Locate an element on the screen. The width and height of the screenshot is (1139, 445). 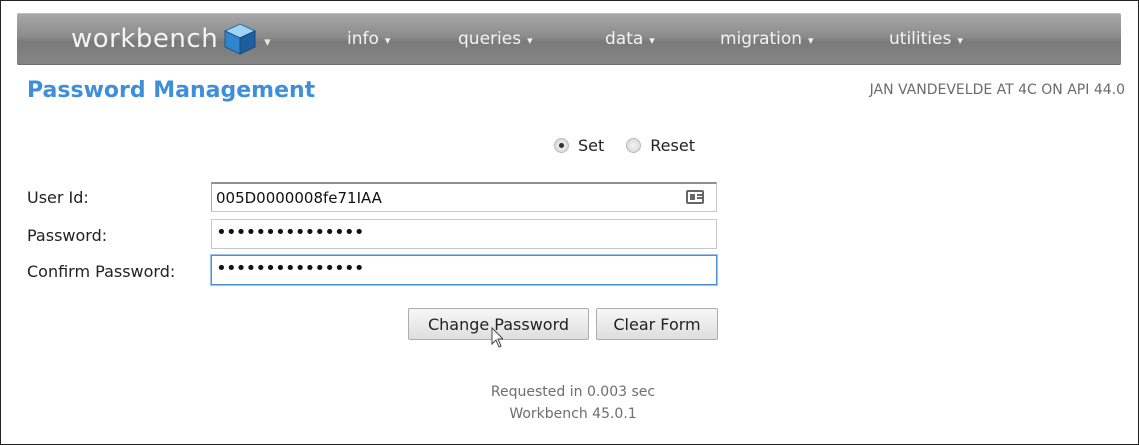
nav-menu-migration: migration ▾ is located at coordinates (767, 39).